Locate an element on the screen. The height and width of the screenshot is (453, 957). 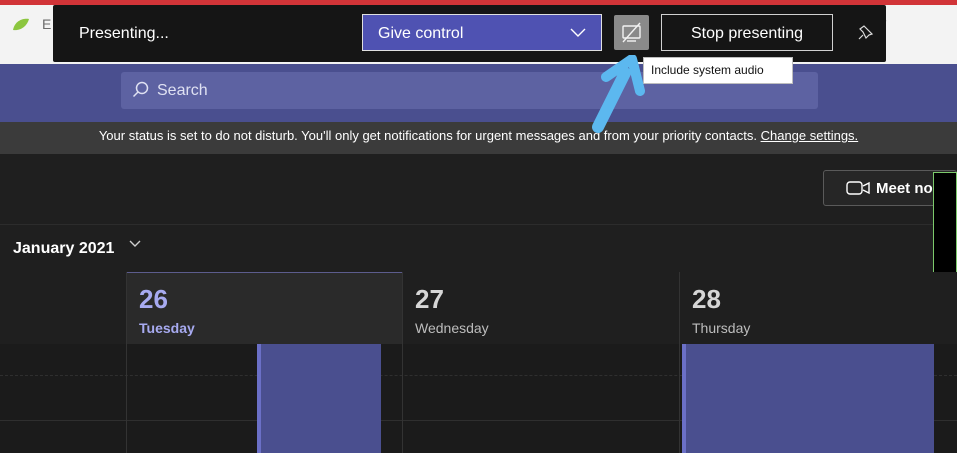
leaf-icon is located at coordinates (21, 24).